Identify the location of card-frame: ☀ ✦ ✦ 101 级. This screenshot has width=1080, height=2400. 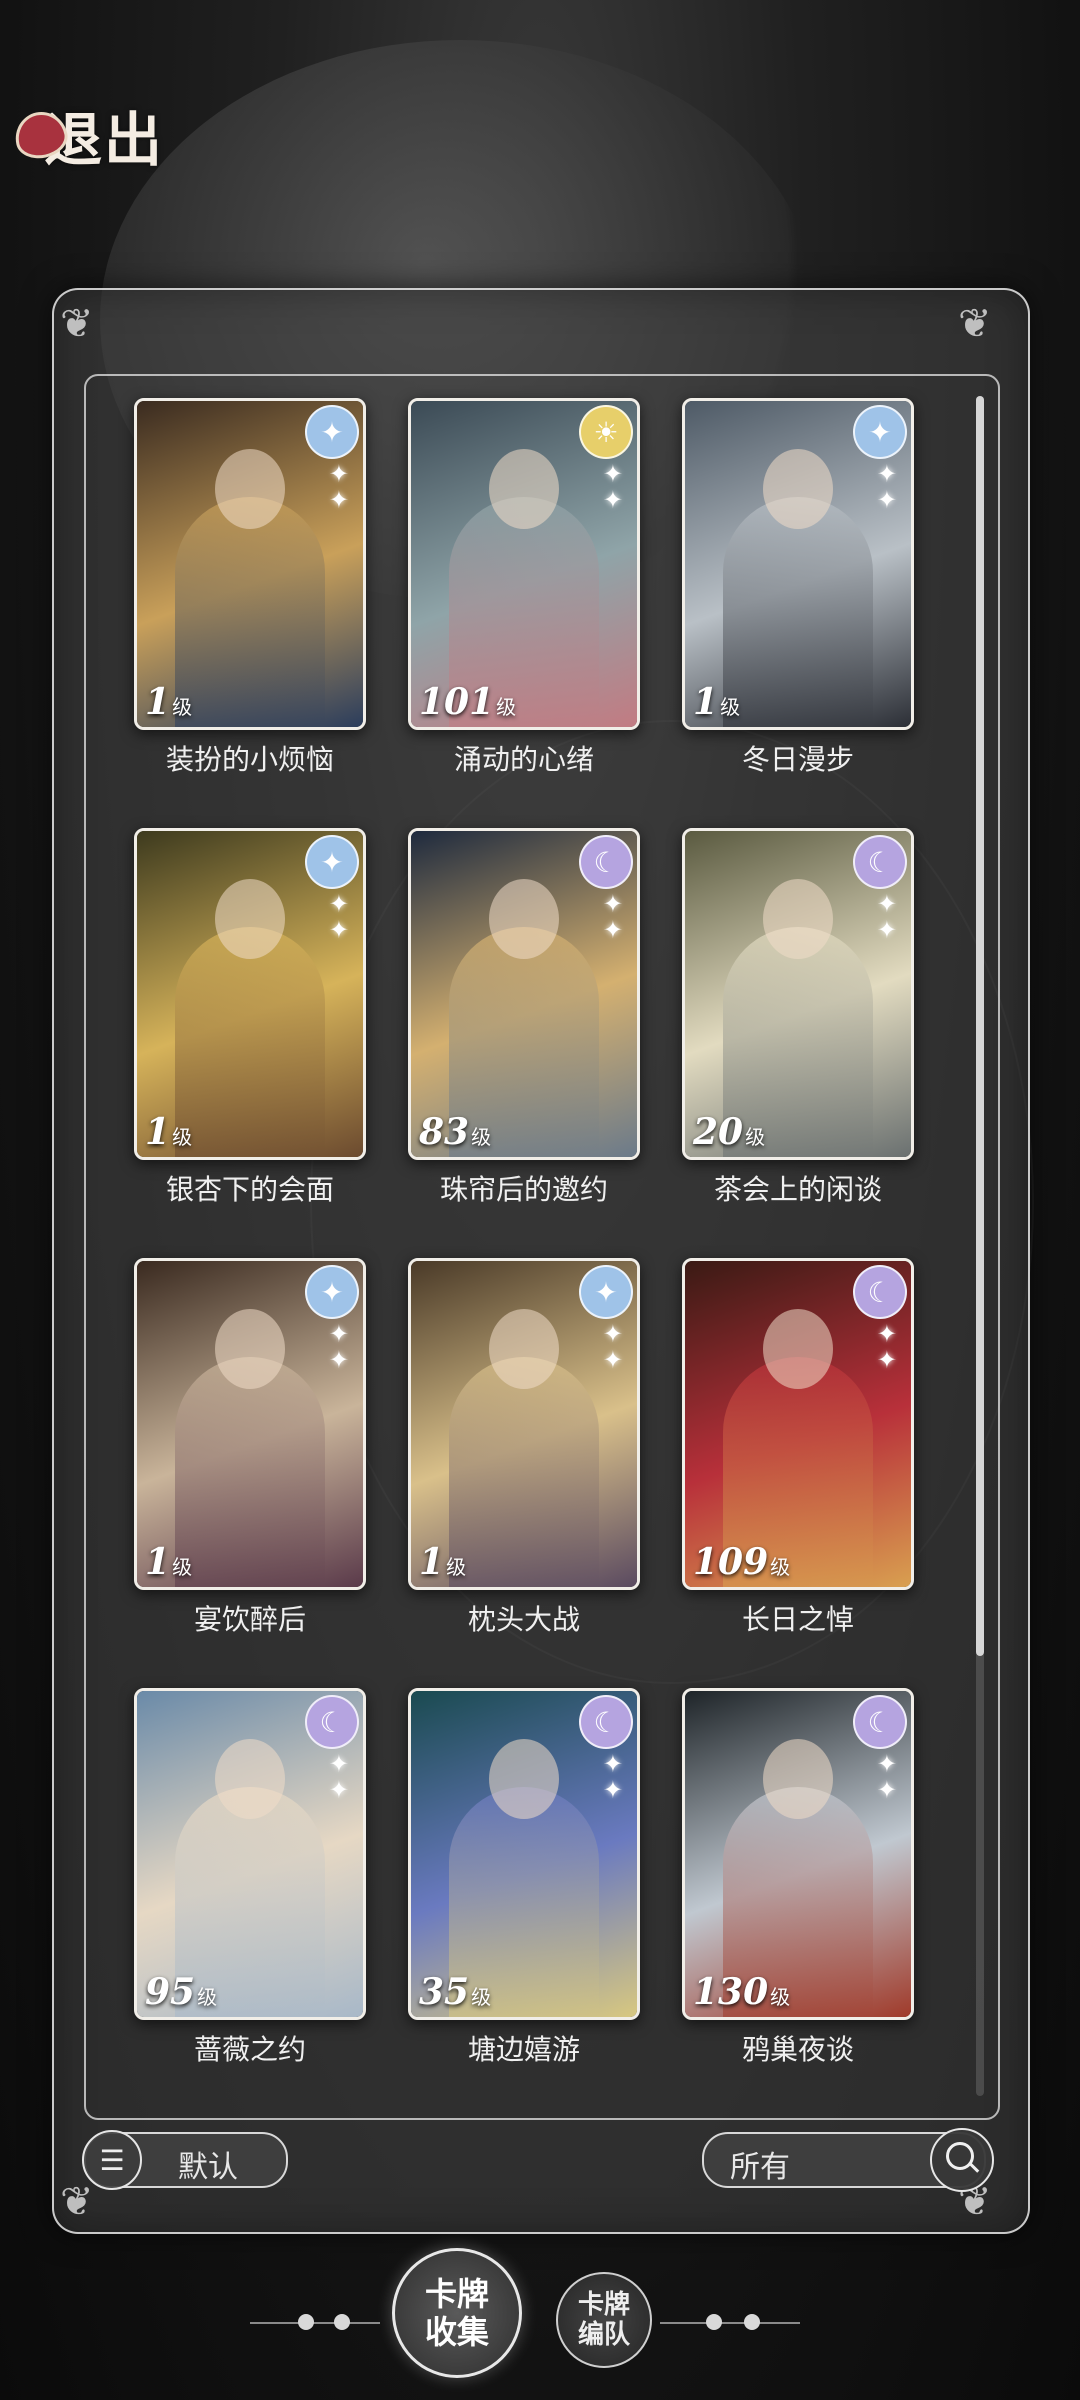
(524, 564).